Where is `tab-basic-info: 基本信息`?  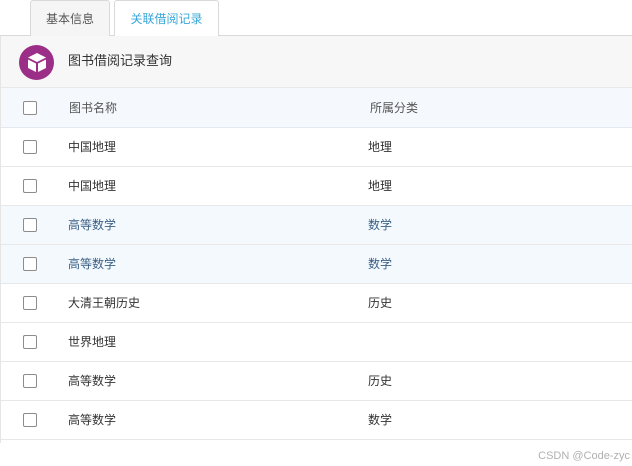 tab-basic-info: 基本信息 is located at coordinates (70, 18).